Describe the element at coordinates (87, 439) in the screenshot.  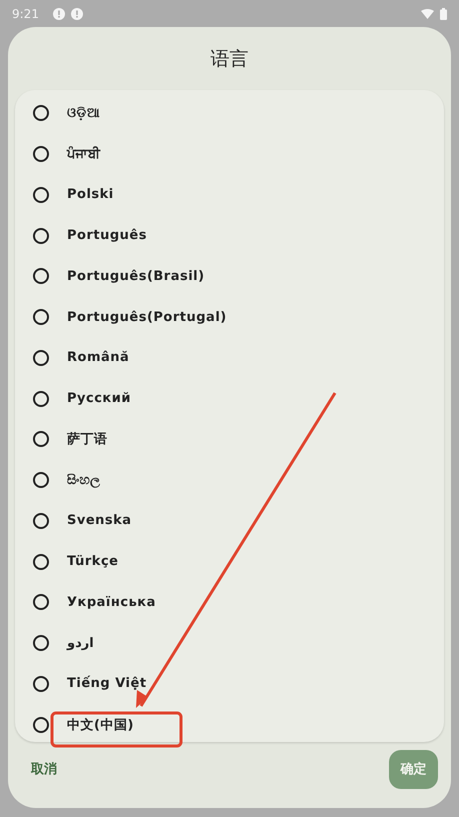
I see `language-option: 萨丁语` at that location.